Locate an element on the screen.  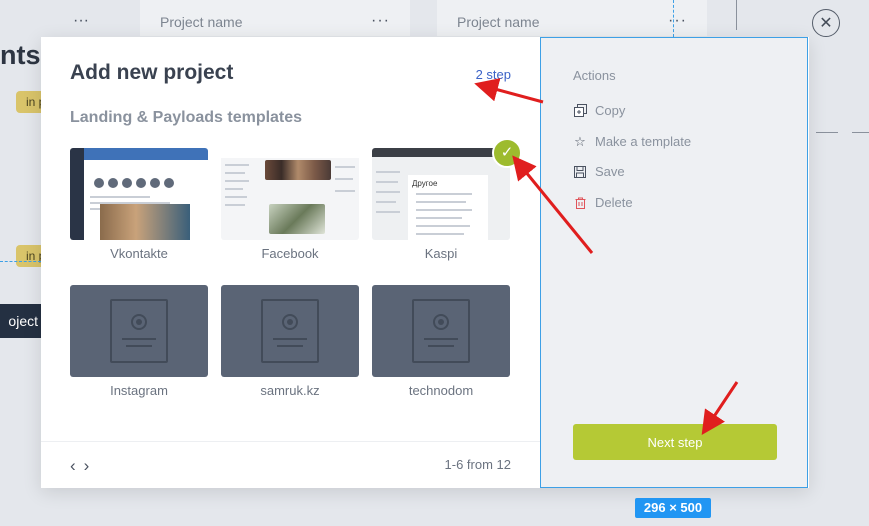
footer-divider is located at coordinates (290, 441).